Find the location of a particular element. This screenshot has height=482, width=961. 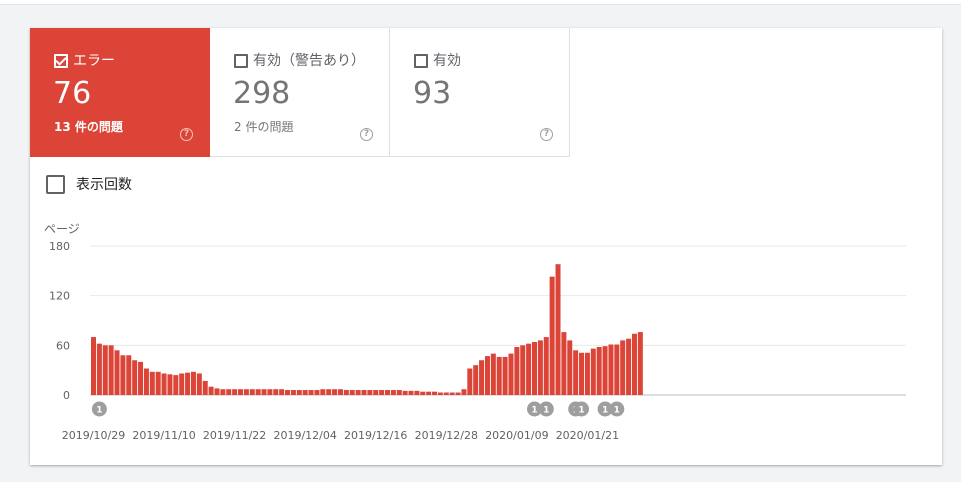

x-tick-label: 2019/12/16 is located at coordinates (375, 435).